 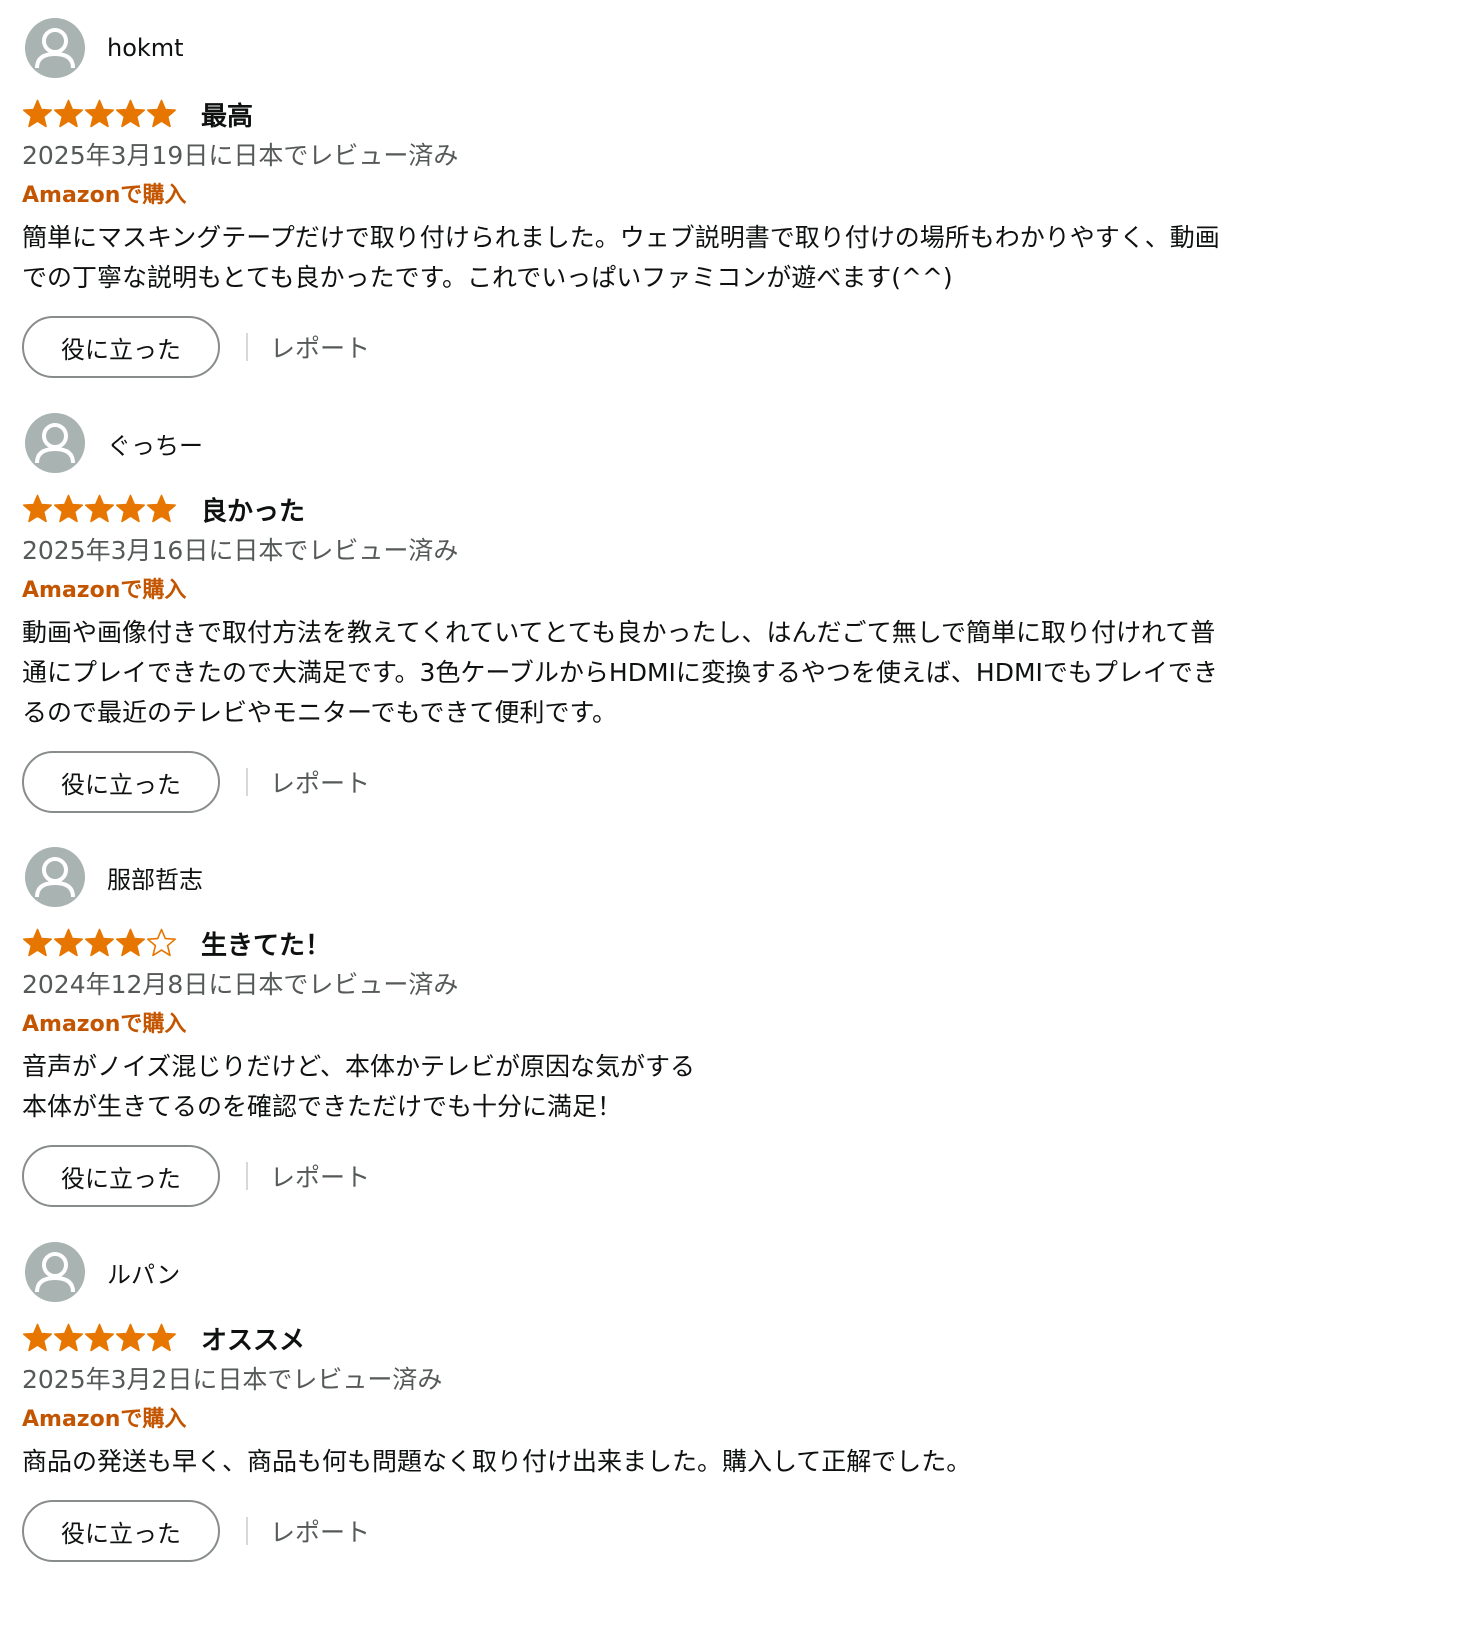 I want to click on review-title: 良かった, so click(x=253, y=509).